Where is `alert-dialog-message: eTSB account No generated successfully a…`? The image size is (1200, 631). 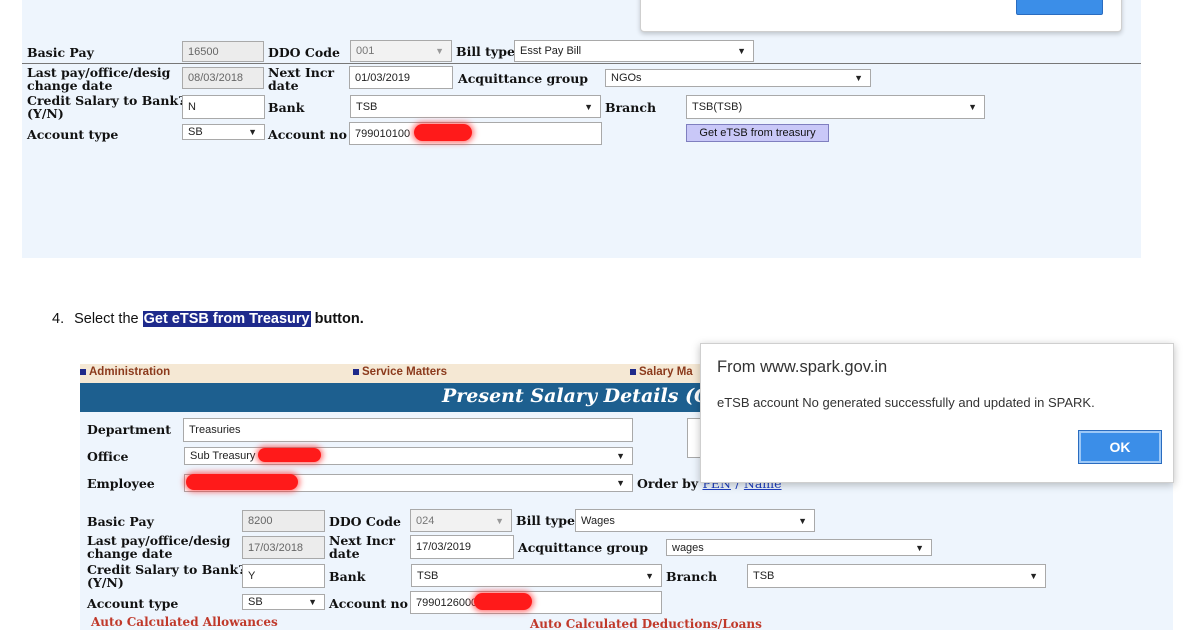 alert-dialog-message: eTSB account No generated successfully a… is located at coordinates (906, 402).